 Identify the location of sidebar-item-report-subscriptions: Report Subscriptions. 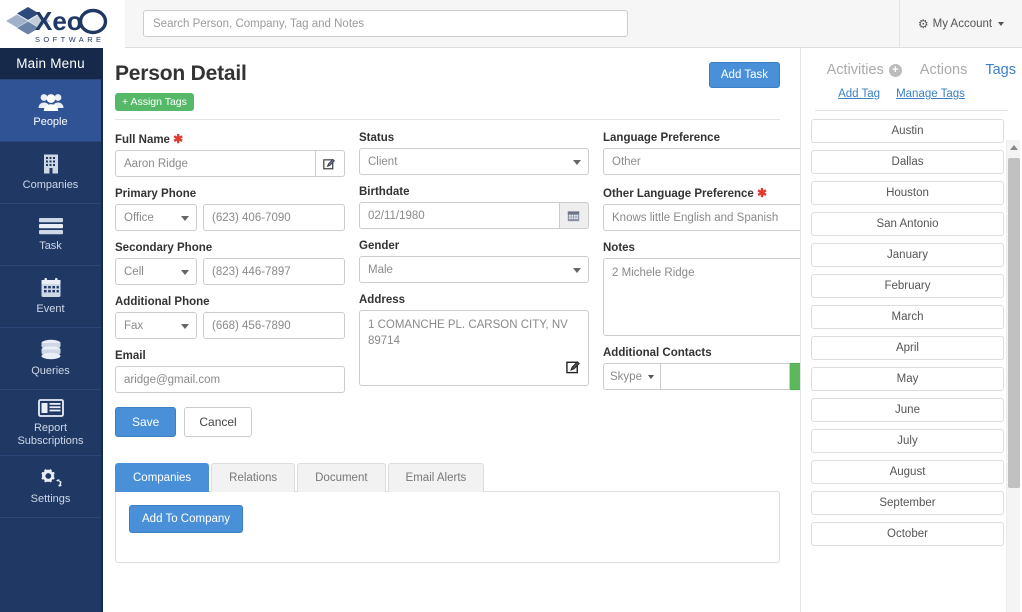
(50, 423).